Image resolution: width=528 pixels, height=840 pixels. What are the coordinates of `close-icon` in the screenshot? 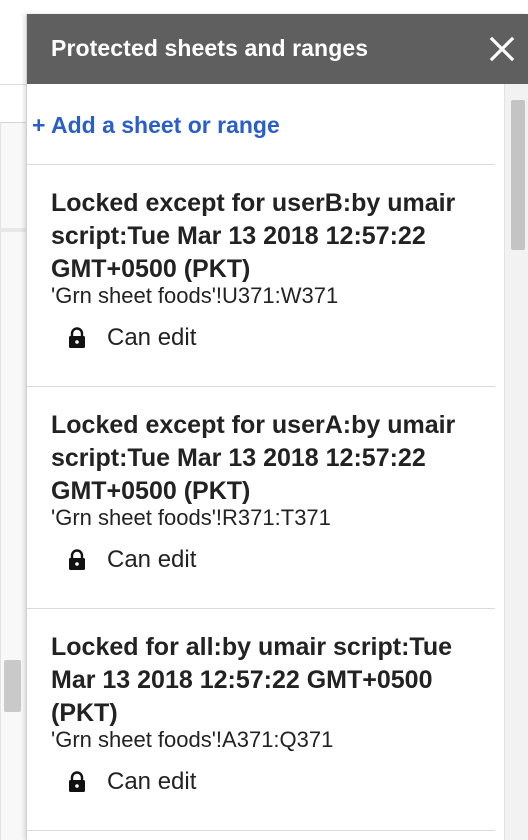 It's located at (502, 49).